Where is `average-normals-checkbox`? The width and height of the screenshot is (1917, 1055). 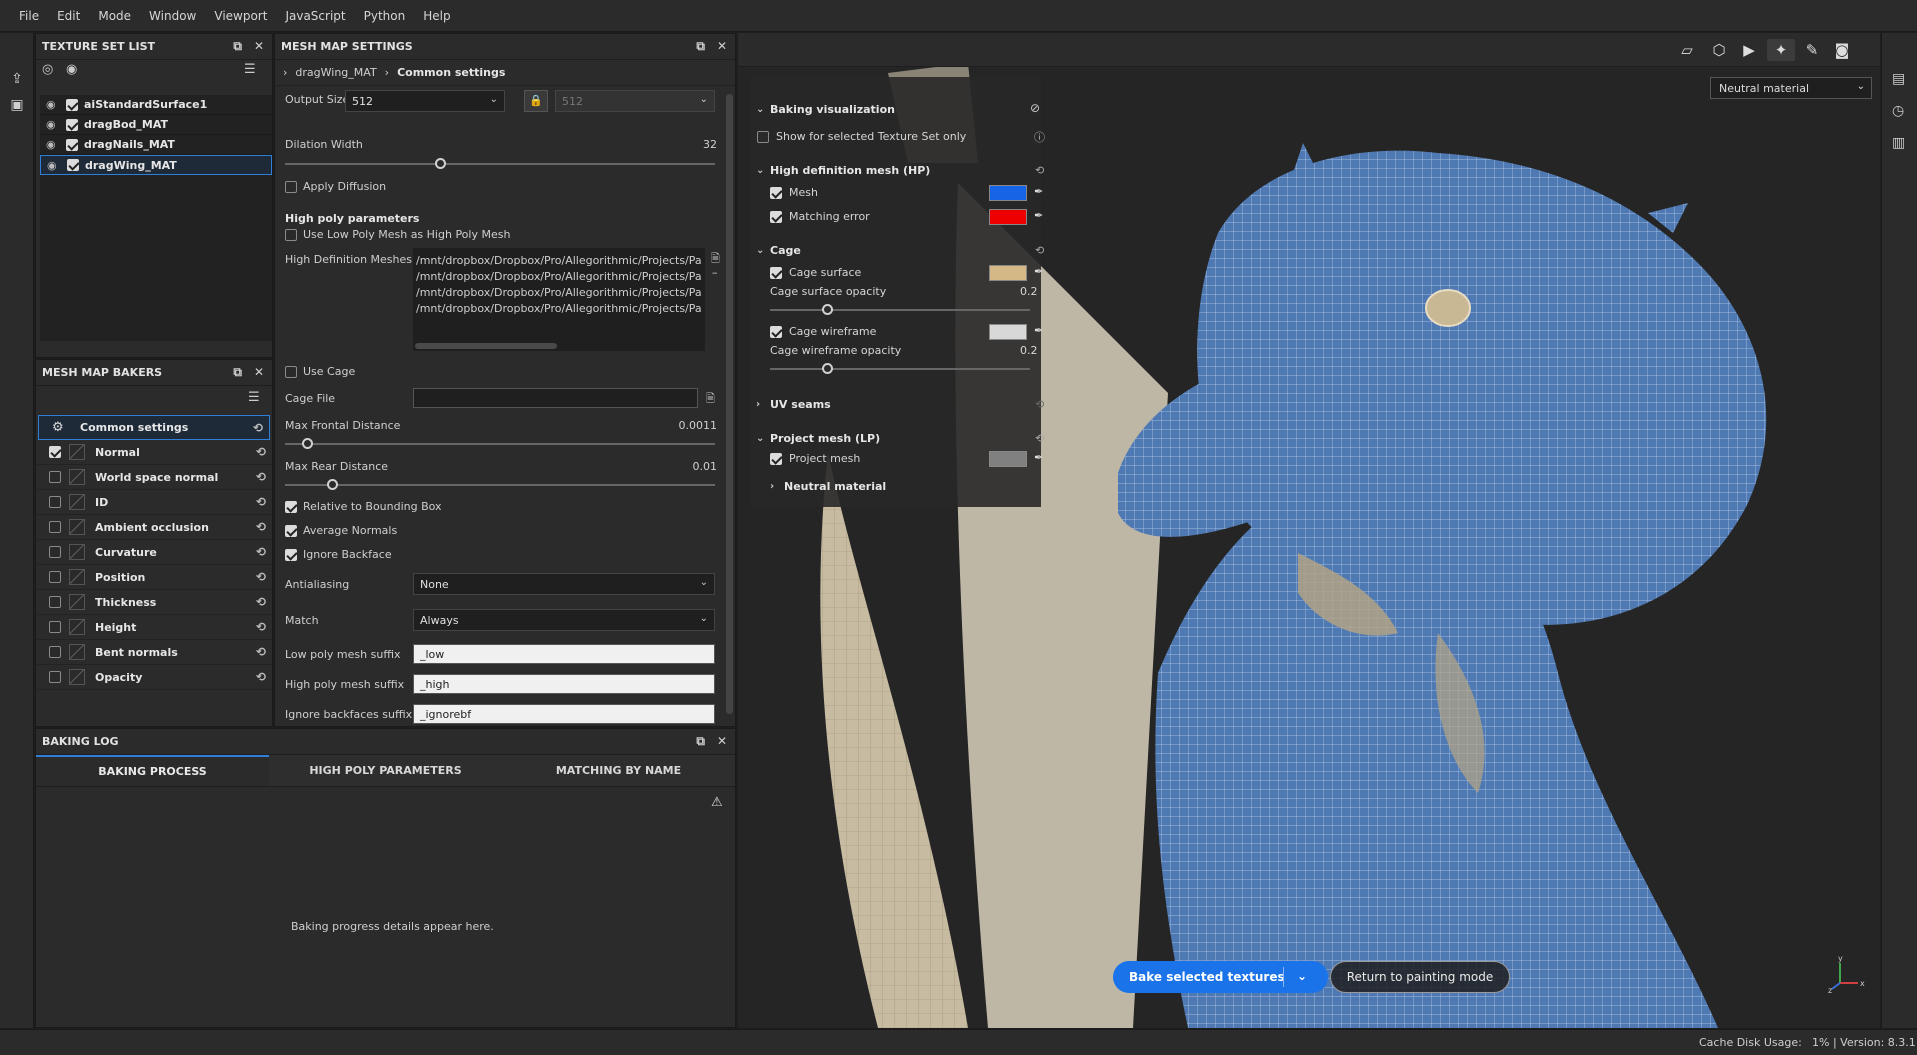
average-normals-checkbox is located at coordinates (291, 530).